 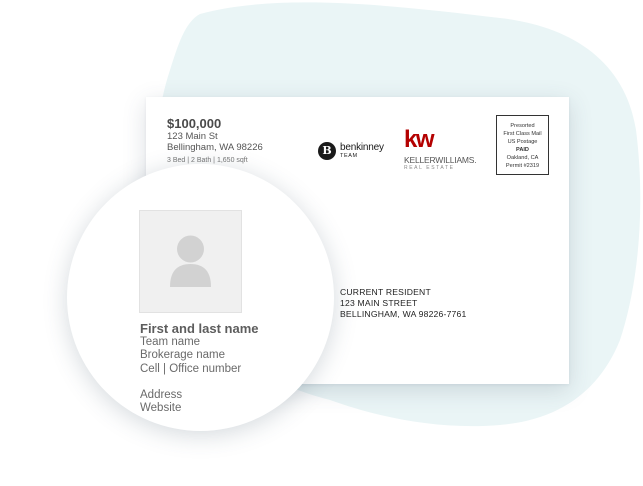 I want to click on postage-line-class: First Class Mail, so click(x=522, y=134).